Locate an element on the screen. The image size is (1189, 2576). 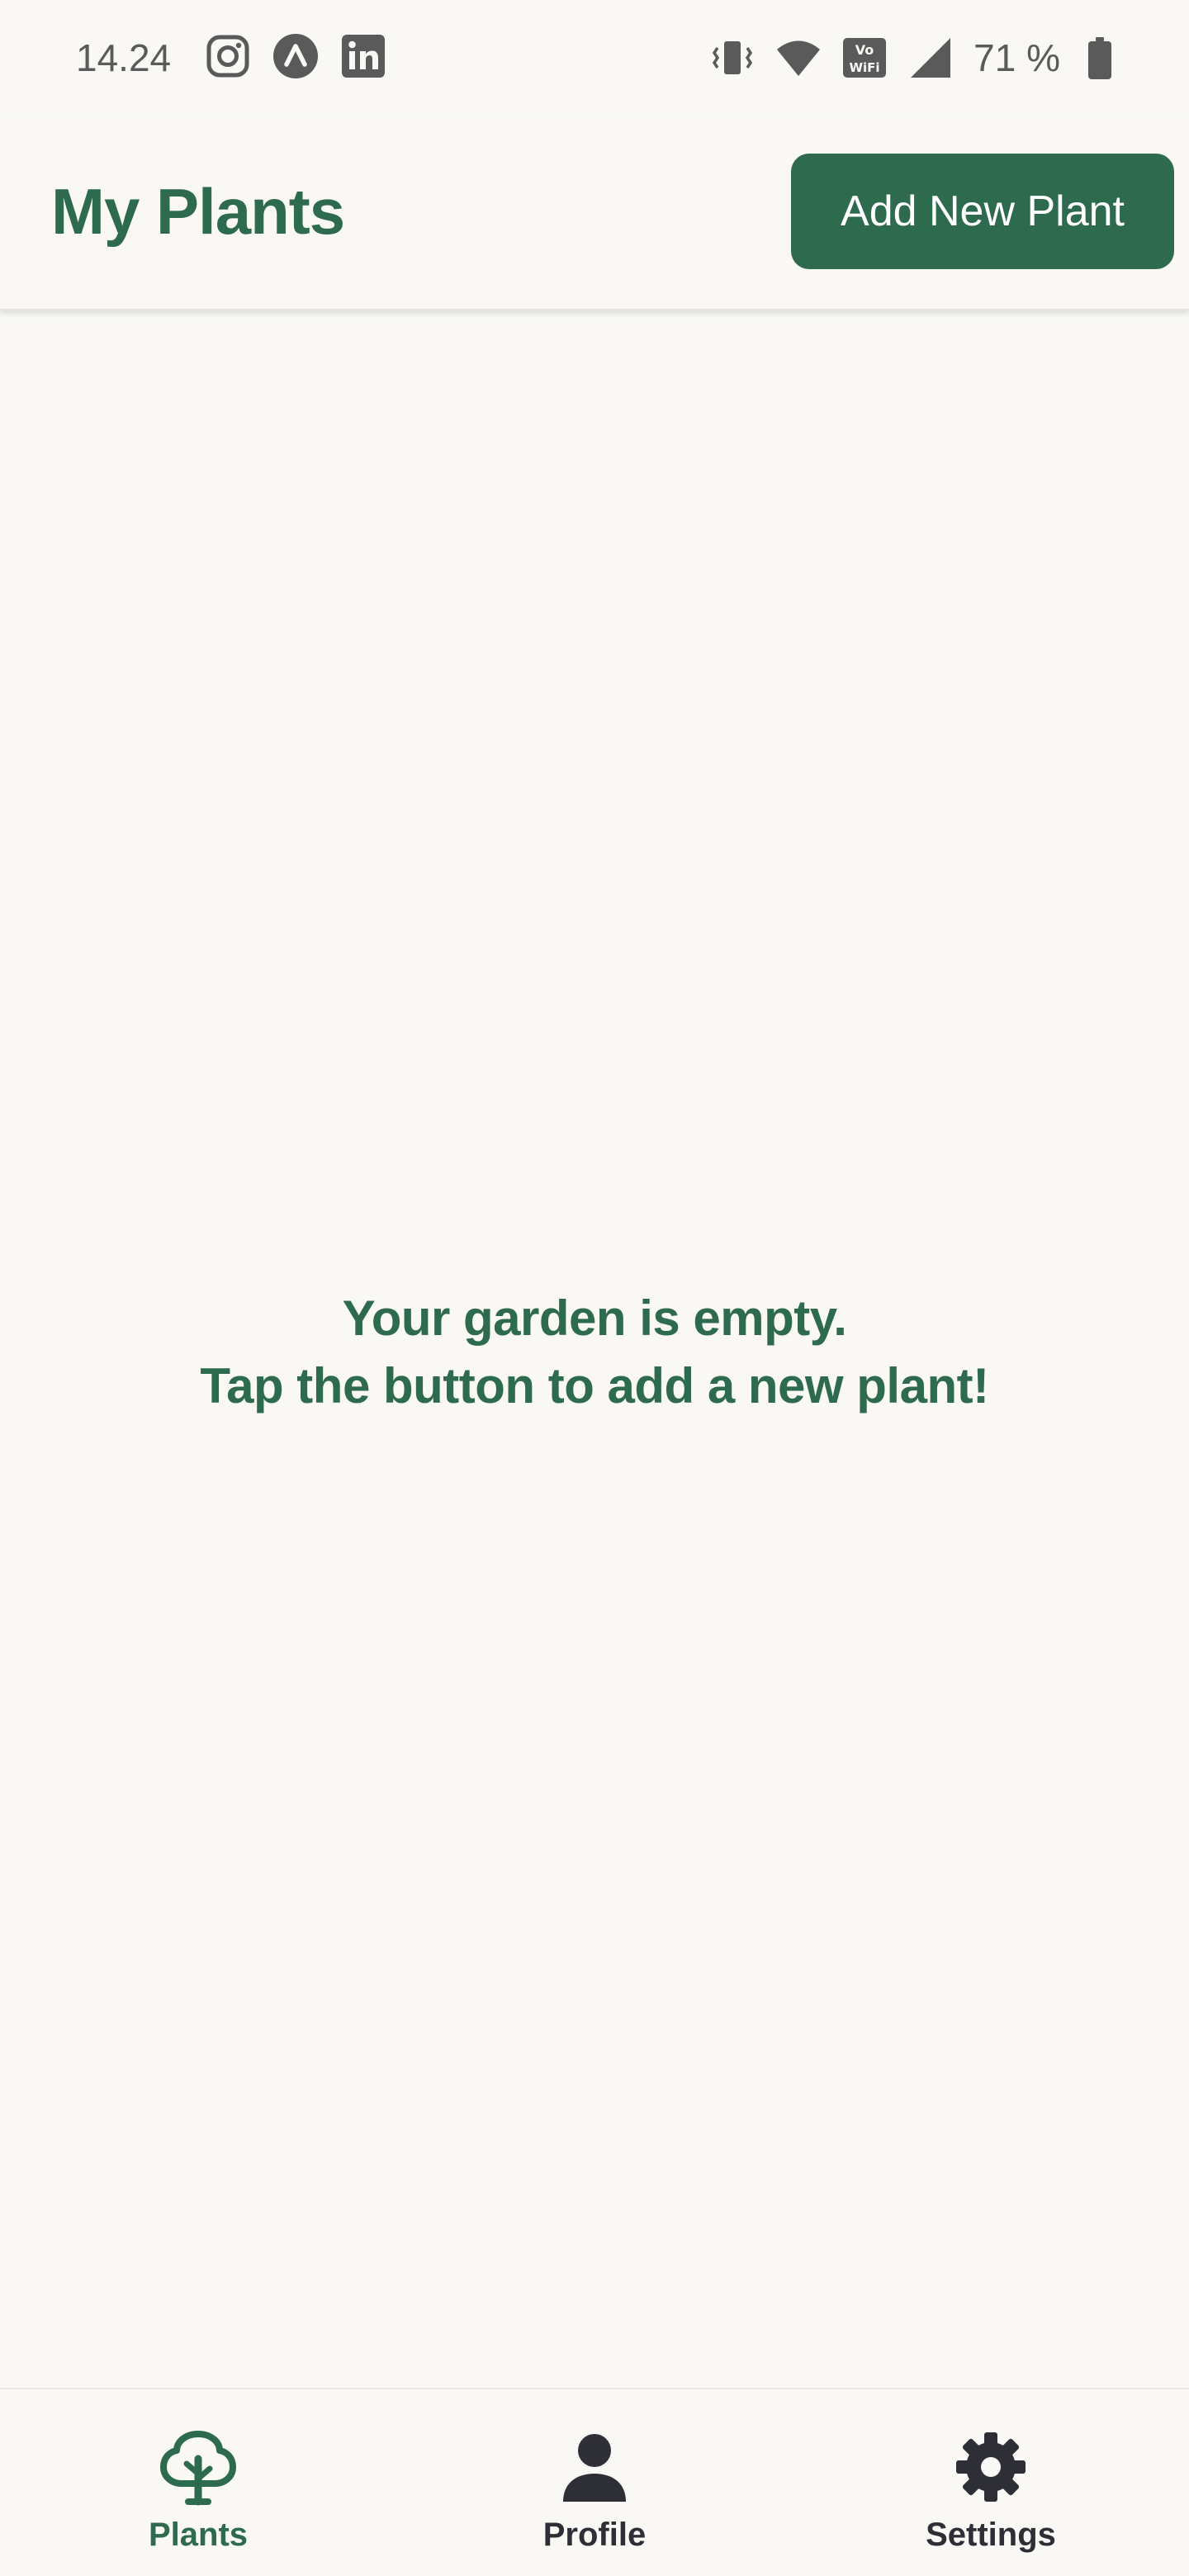
signal-icon is located at coordinates (930, 58).